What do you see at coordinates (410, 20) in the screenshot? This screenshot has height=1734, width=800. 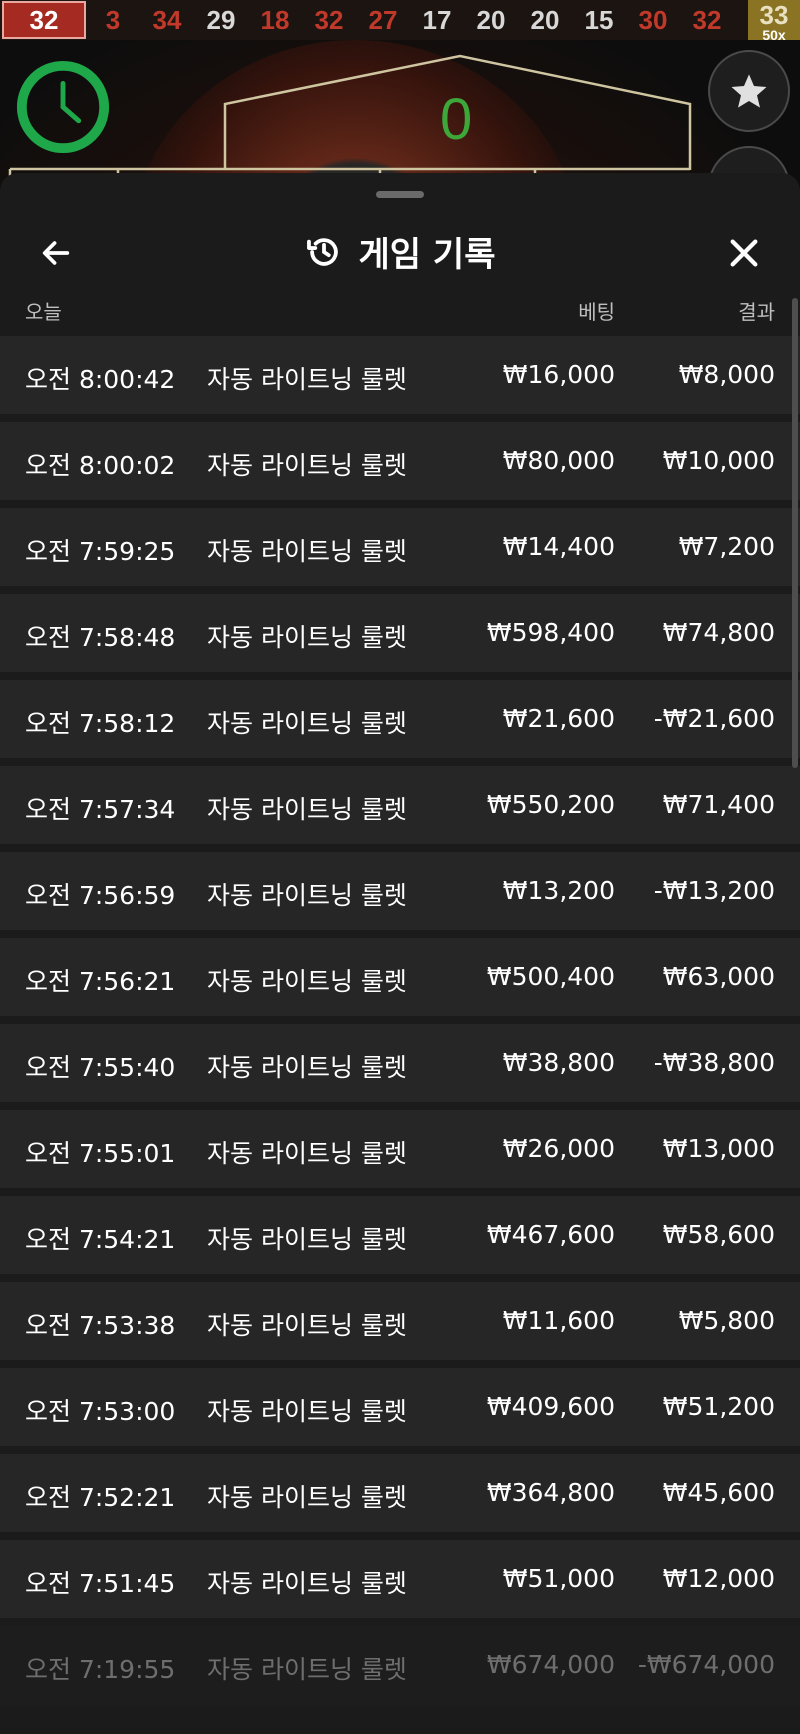 I see `results-list: 3 34 29 18 32 27 17 20 20 15 30 32` at bounding box center [410, 20].